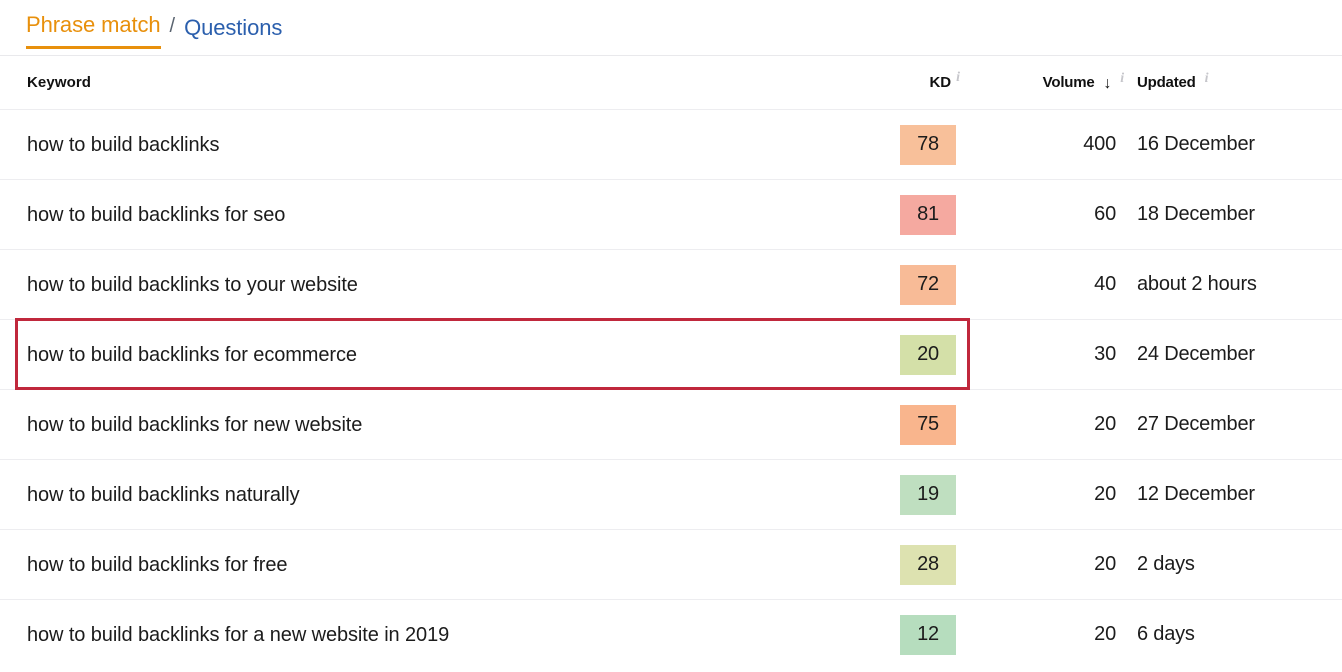 The image size is (1342, 672). I want to click on kd-cell: 12, so click(921, 634).